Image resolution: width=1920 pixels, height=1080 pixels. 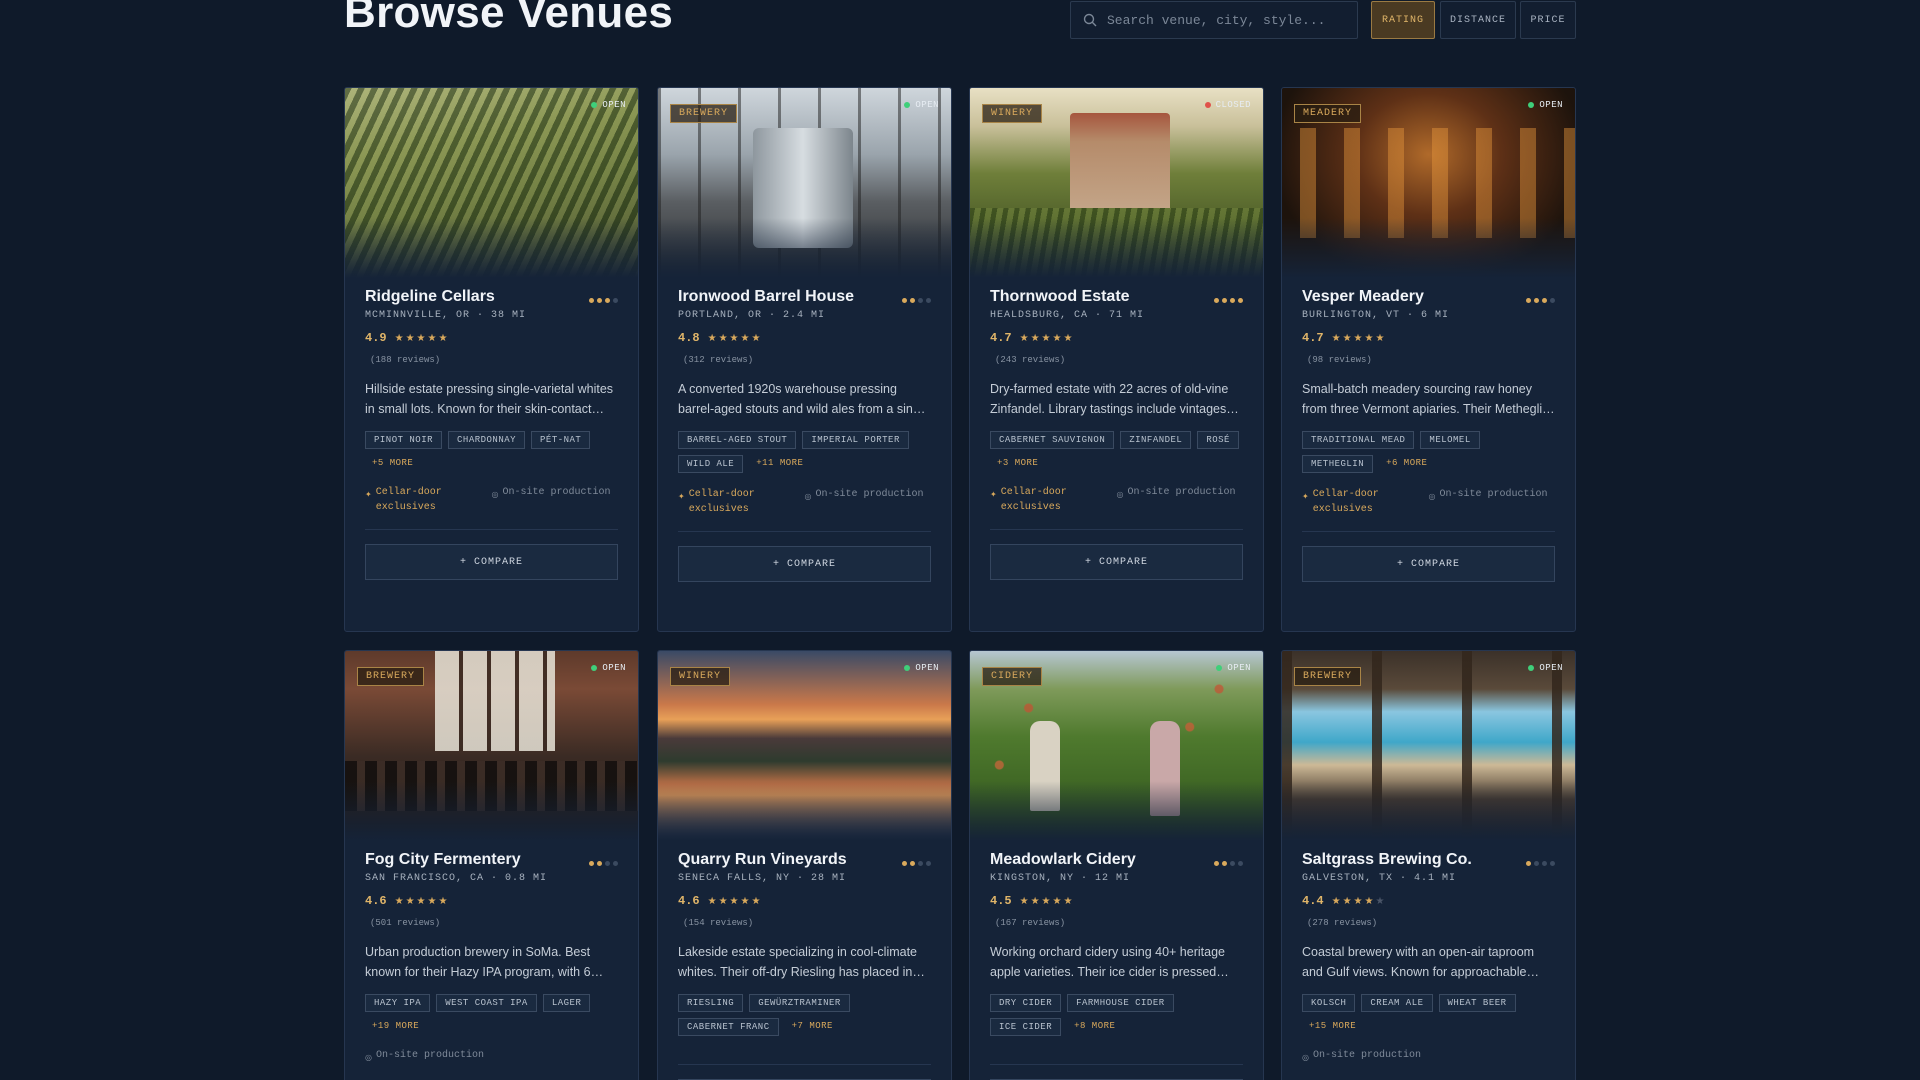 What do you see at coordinates (1403, 20) in the screenshot?
I see `sort-rating-button: RATING` at bounding box center [1403, 20].